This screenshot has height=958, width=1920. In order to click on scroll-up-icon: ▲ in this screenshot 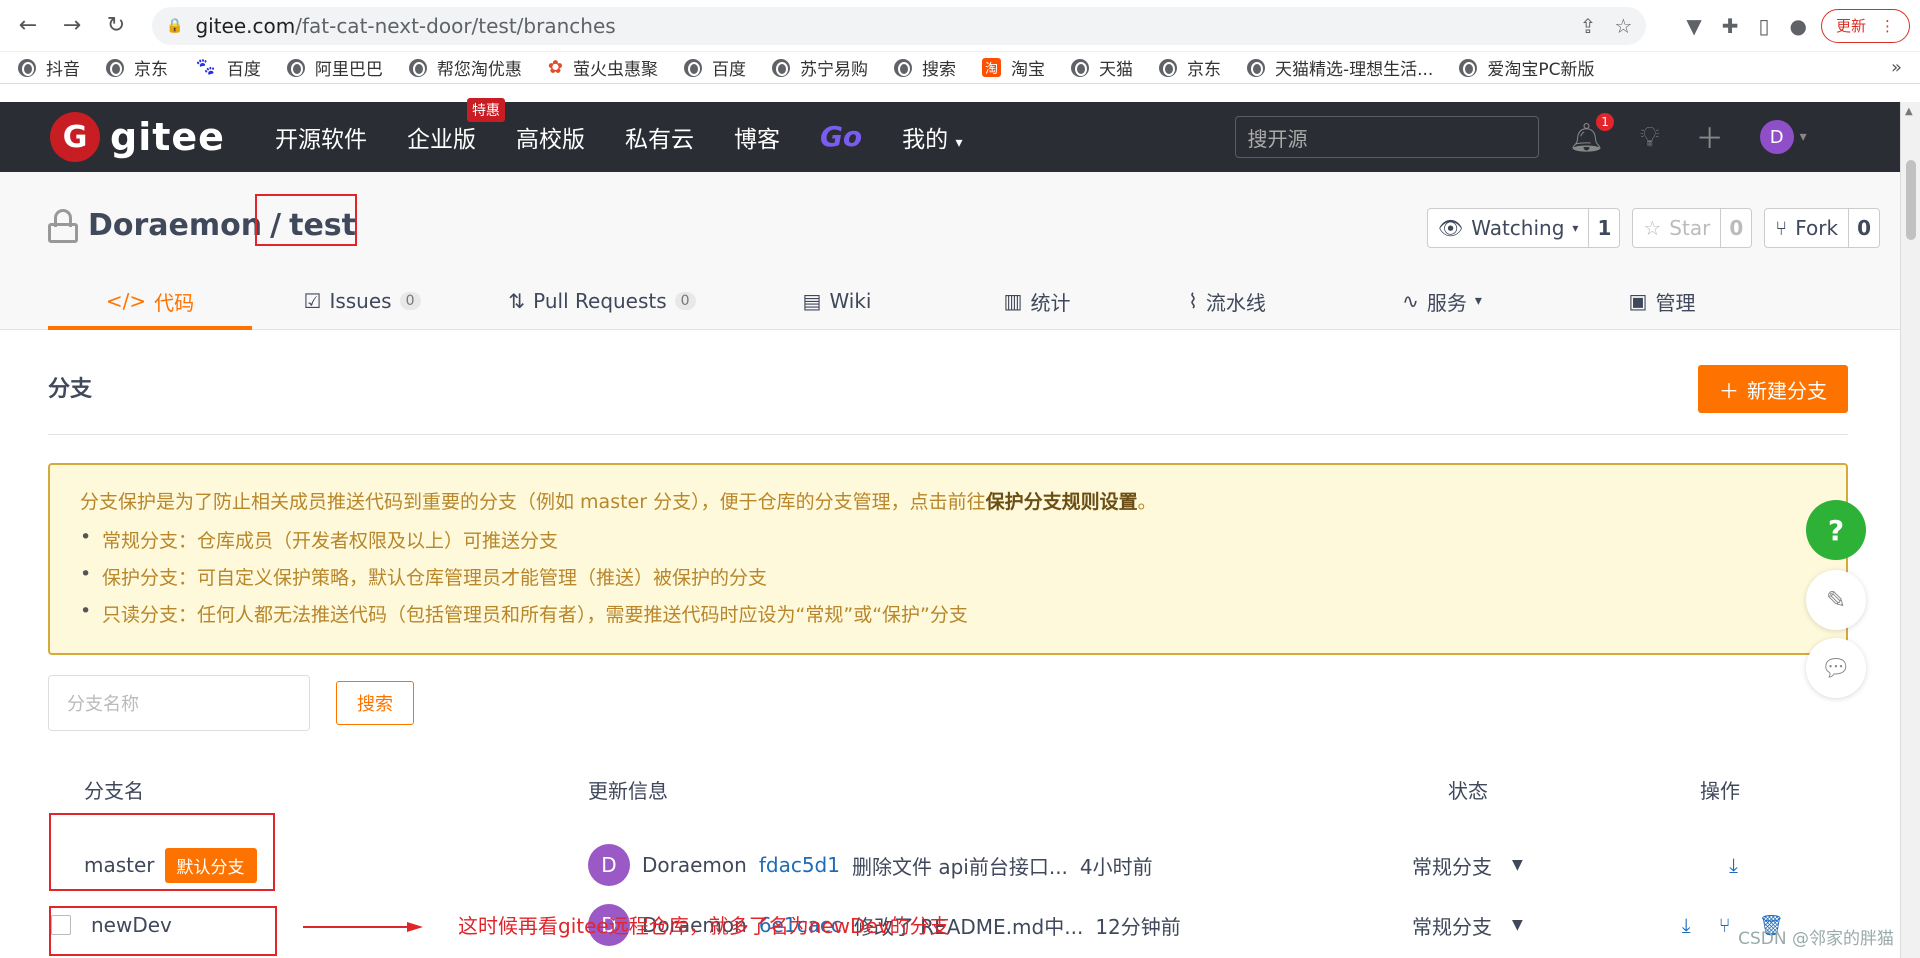, I will do `click(1909, 111)`.